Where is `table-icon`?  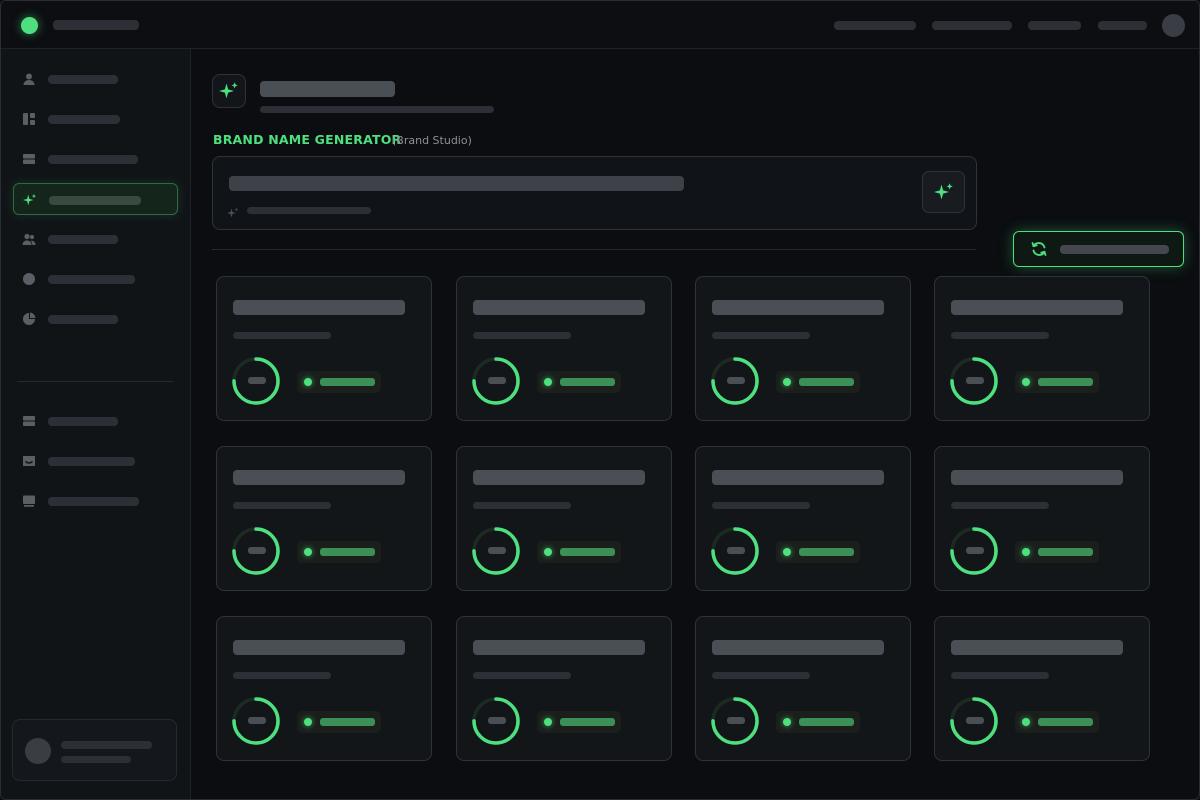 table-icon is located at coordinates (29, 159).